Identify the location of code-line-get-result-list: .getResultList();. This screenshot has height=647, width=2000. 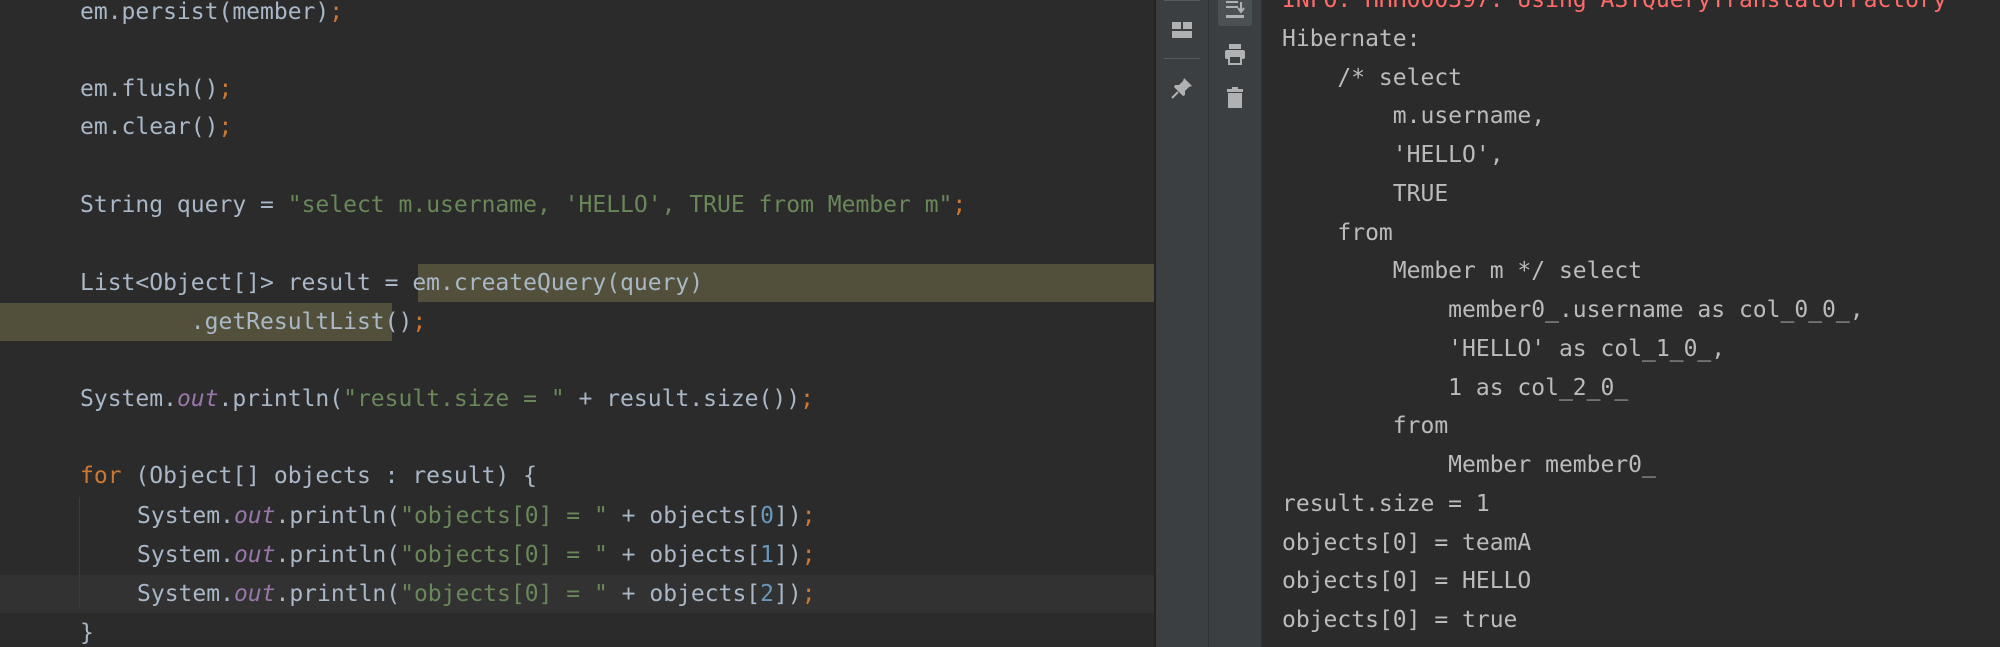
(577, 322).